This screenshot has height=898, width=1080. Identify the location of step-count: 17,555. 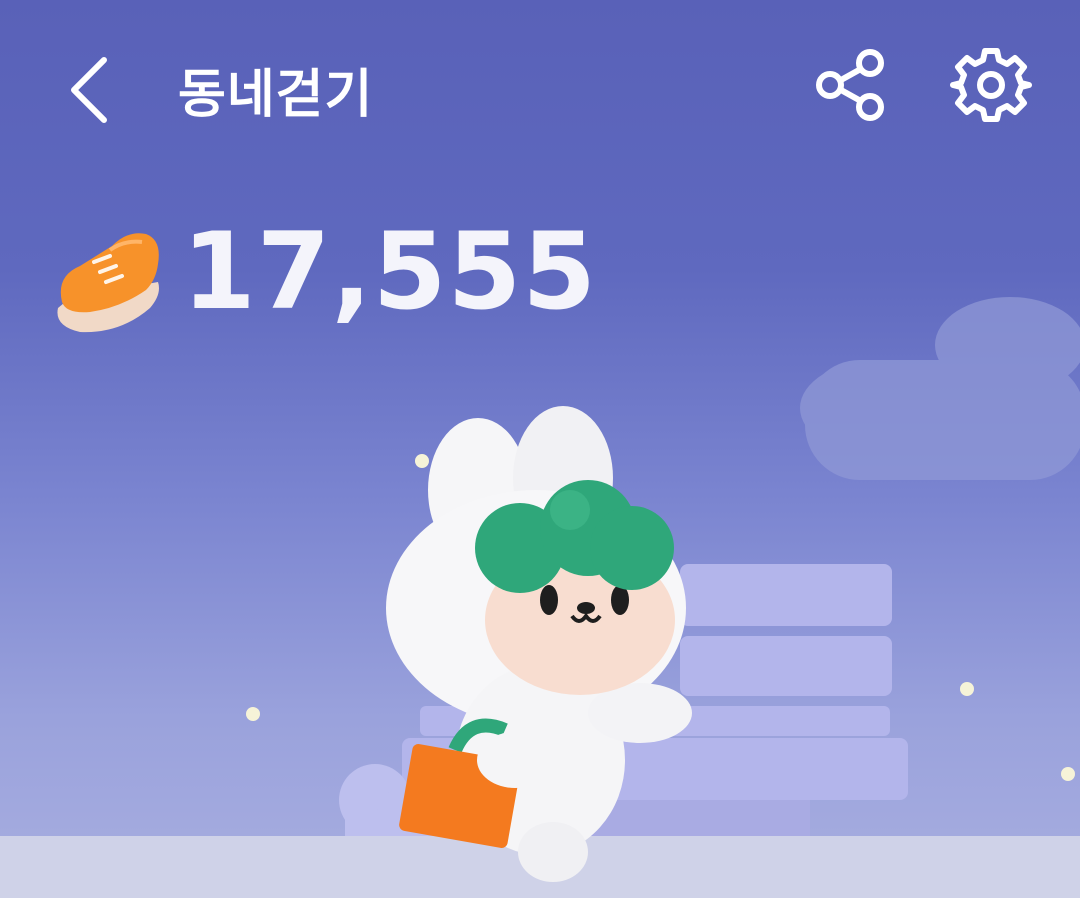
(390, 271).